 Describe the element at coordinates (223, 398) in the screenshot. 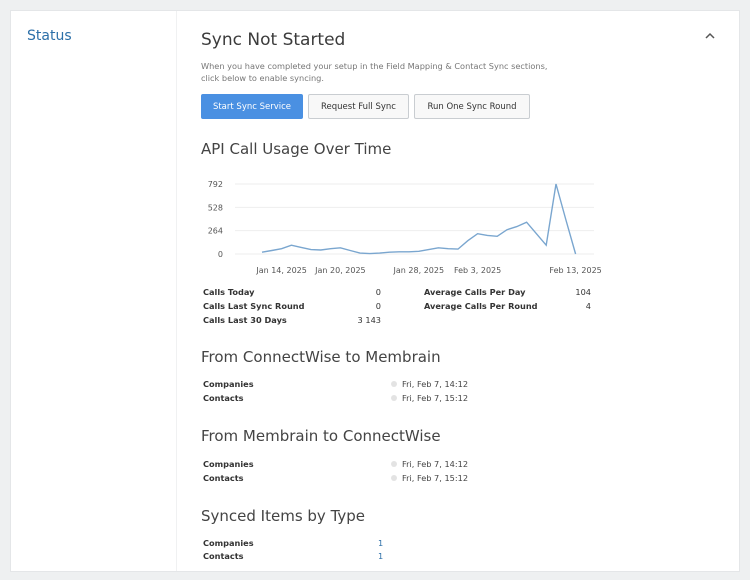

I see `cw-to-mb-contacts-label: Contacts` at that location.